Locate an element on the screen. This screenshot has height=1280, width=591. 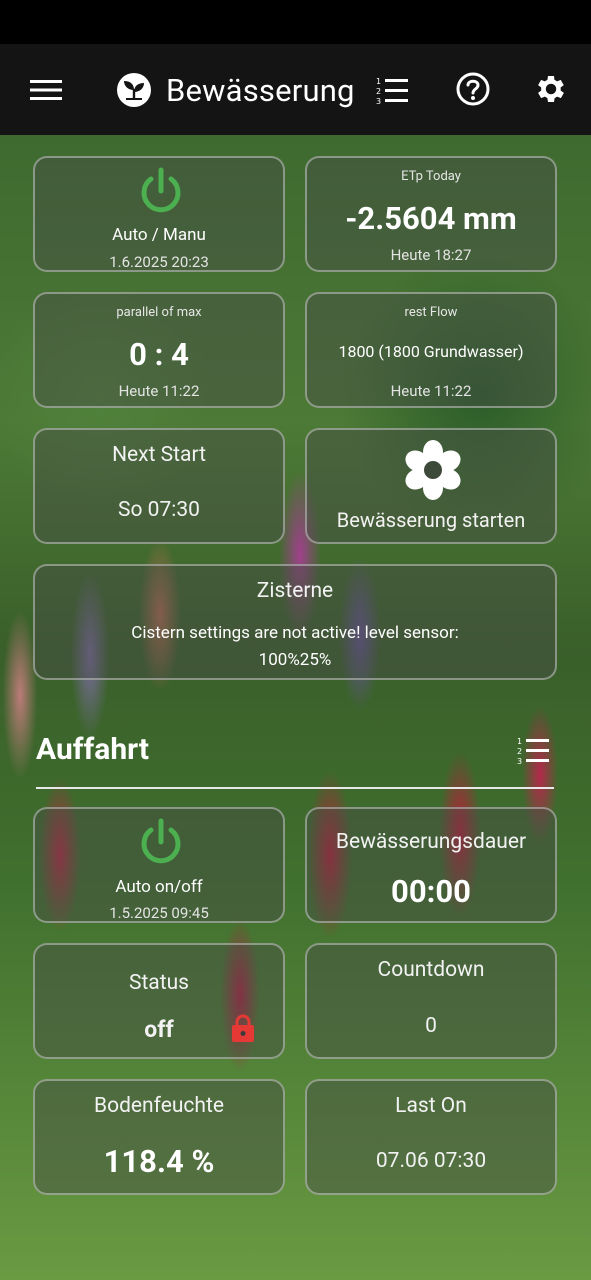
help-button is located at coordinates (473, 89).